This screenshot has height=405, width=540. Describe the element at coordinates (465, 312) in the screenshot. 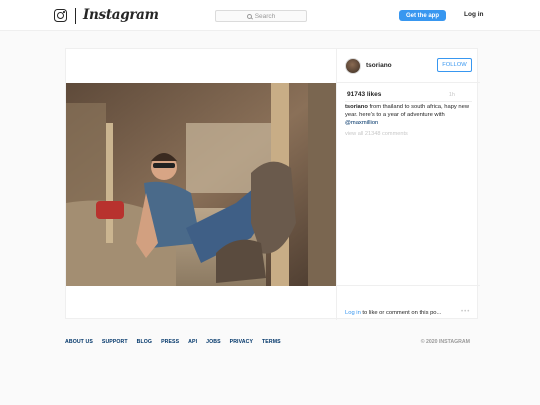

I see `more-horizontal-icon: •••` at that location.